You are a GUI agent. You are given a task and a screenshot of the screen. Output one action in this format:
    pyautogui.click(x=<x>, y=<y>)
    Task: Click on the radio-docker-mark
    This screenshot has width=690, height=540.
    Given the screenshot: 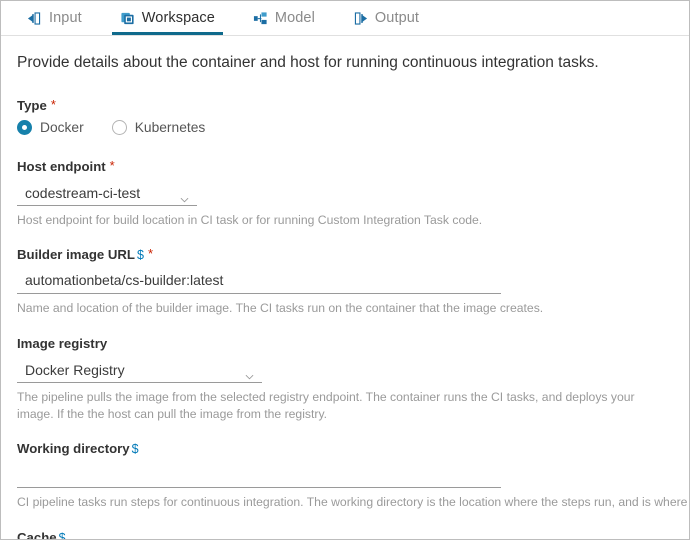 What is the action you would take?
    pyautogui.click(x=24, y=127)
    